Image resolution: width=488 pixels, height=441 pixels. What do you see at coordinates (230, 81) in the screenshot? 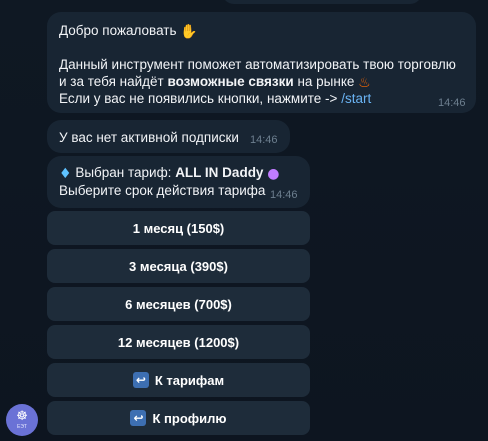
I see `welcome-line2-bold: возможные связки` at bounding box center [230, 81].